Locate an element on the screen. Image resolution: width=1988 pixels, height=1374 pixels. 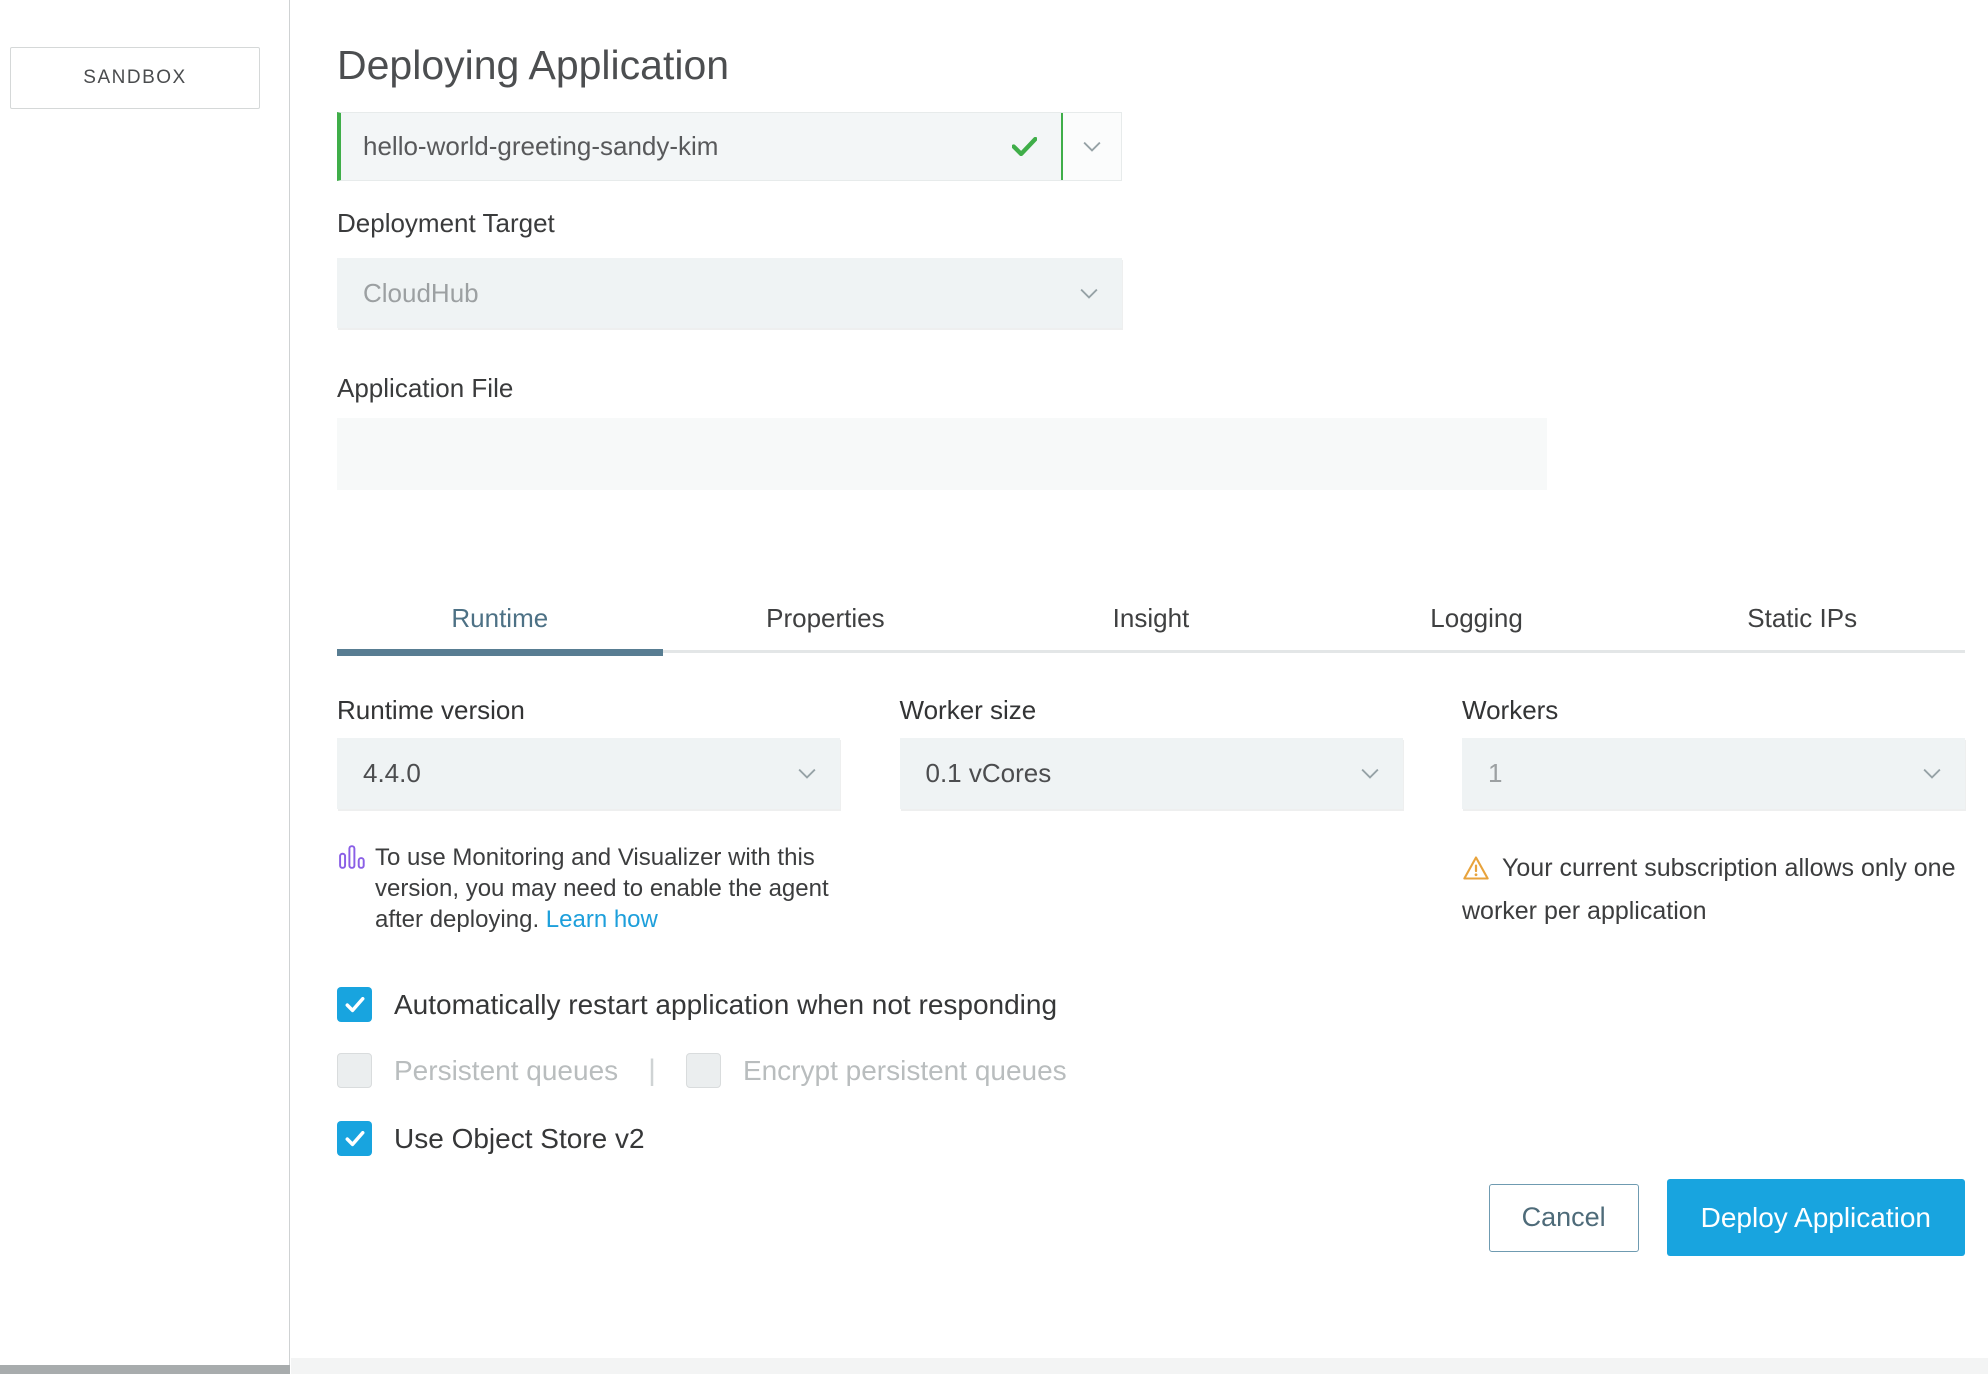
environment-label: SANDBOX is located at coordinates (135, 77).